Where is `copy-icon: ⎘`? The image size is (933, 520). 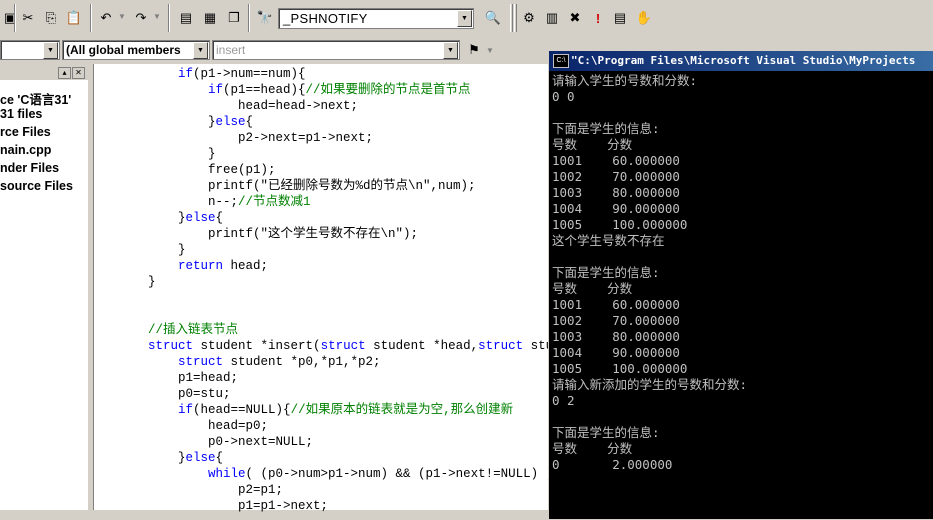 copy-icon: ⎘ is located at coordinates (51, 18).